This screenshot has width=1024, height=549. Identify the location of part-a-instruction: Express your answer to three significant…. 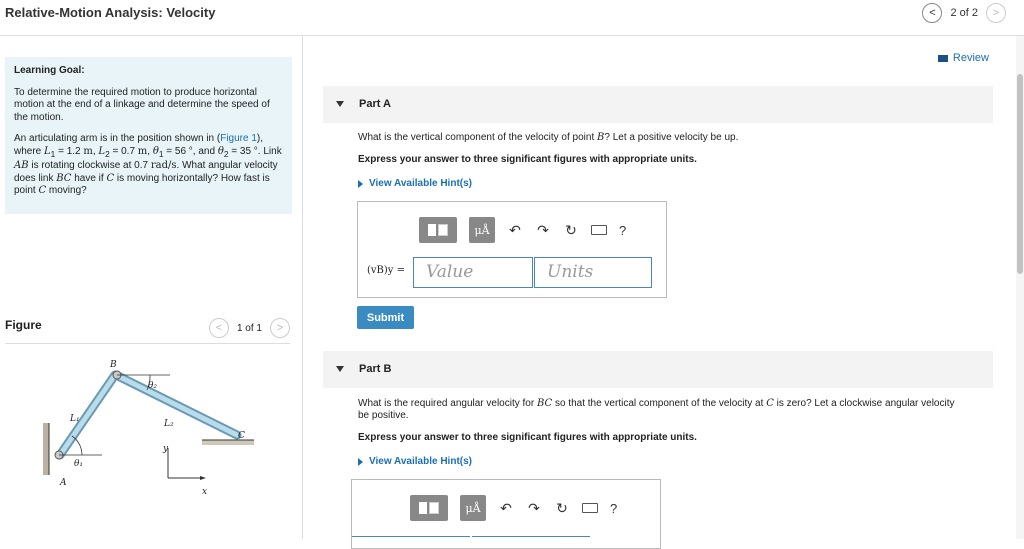
(527, 159).